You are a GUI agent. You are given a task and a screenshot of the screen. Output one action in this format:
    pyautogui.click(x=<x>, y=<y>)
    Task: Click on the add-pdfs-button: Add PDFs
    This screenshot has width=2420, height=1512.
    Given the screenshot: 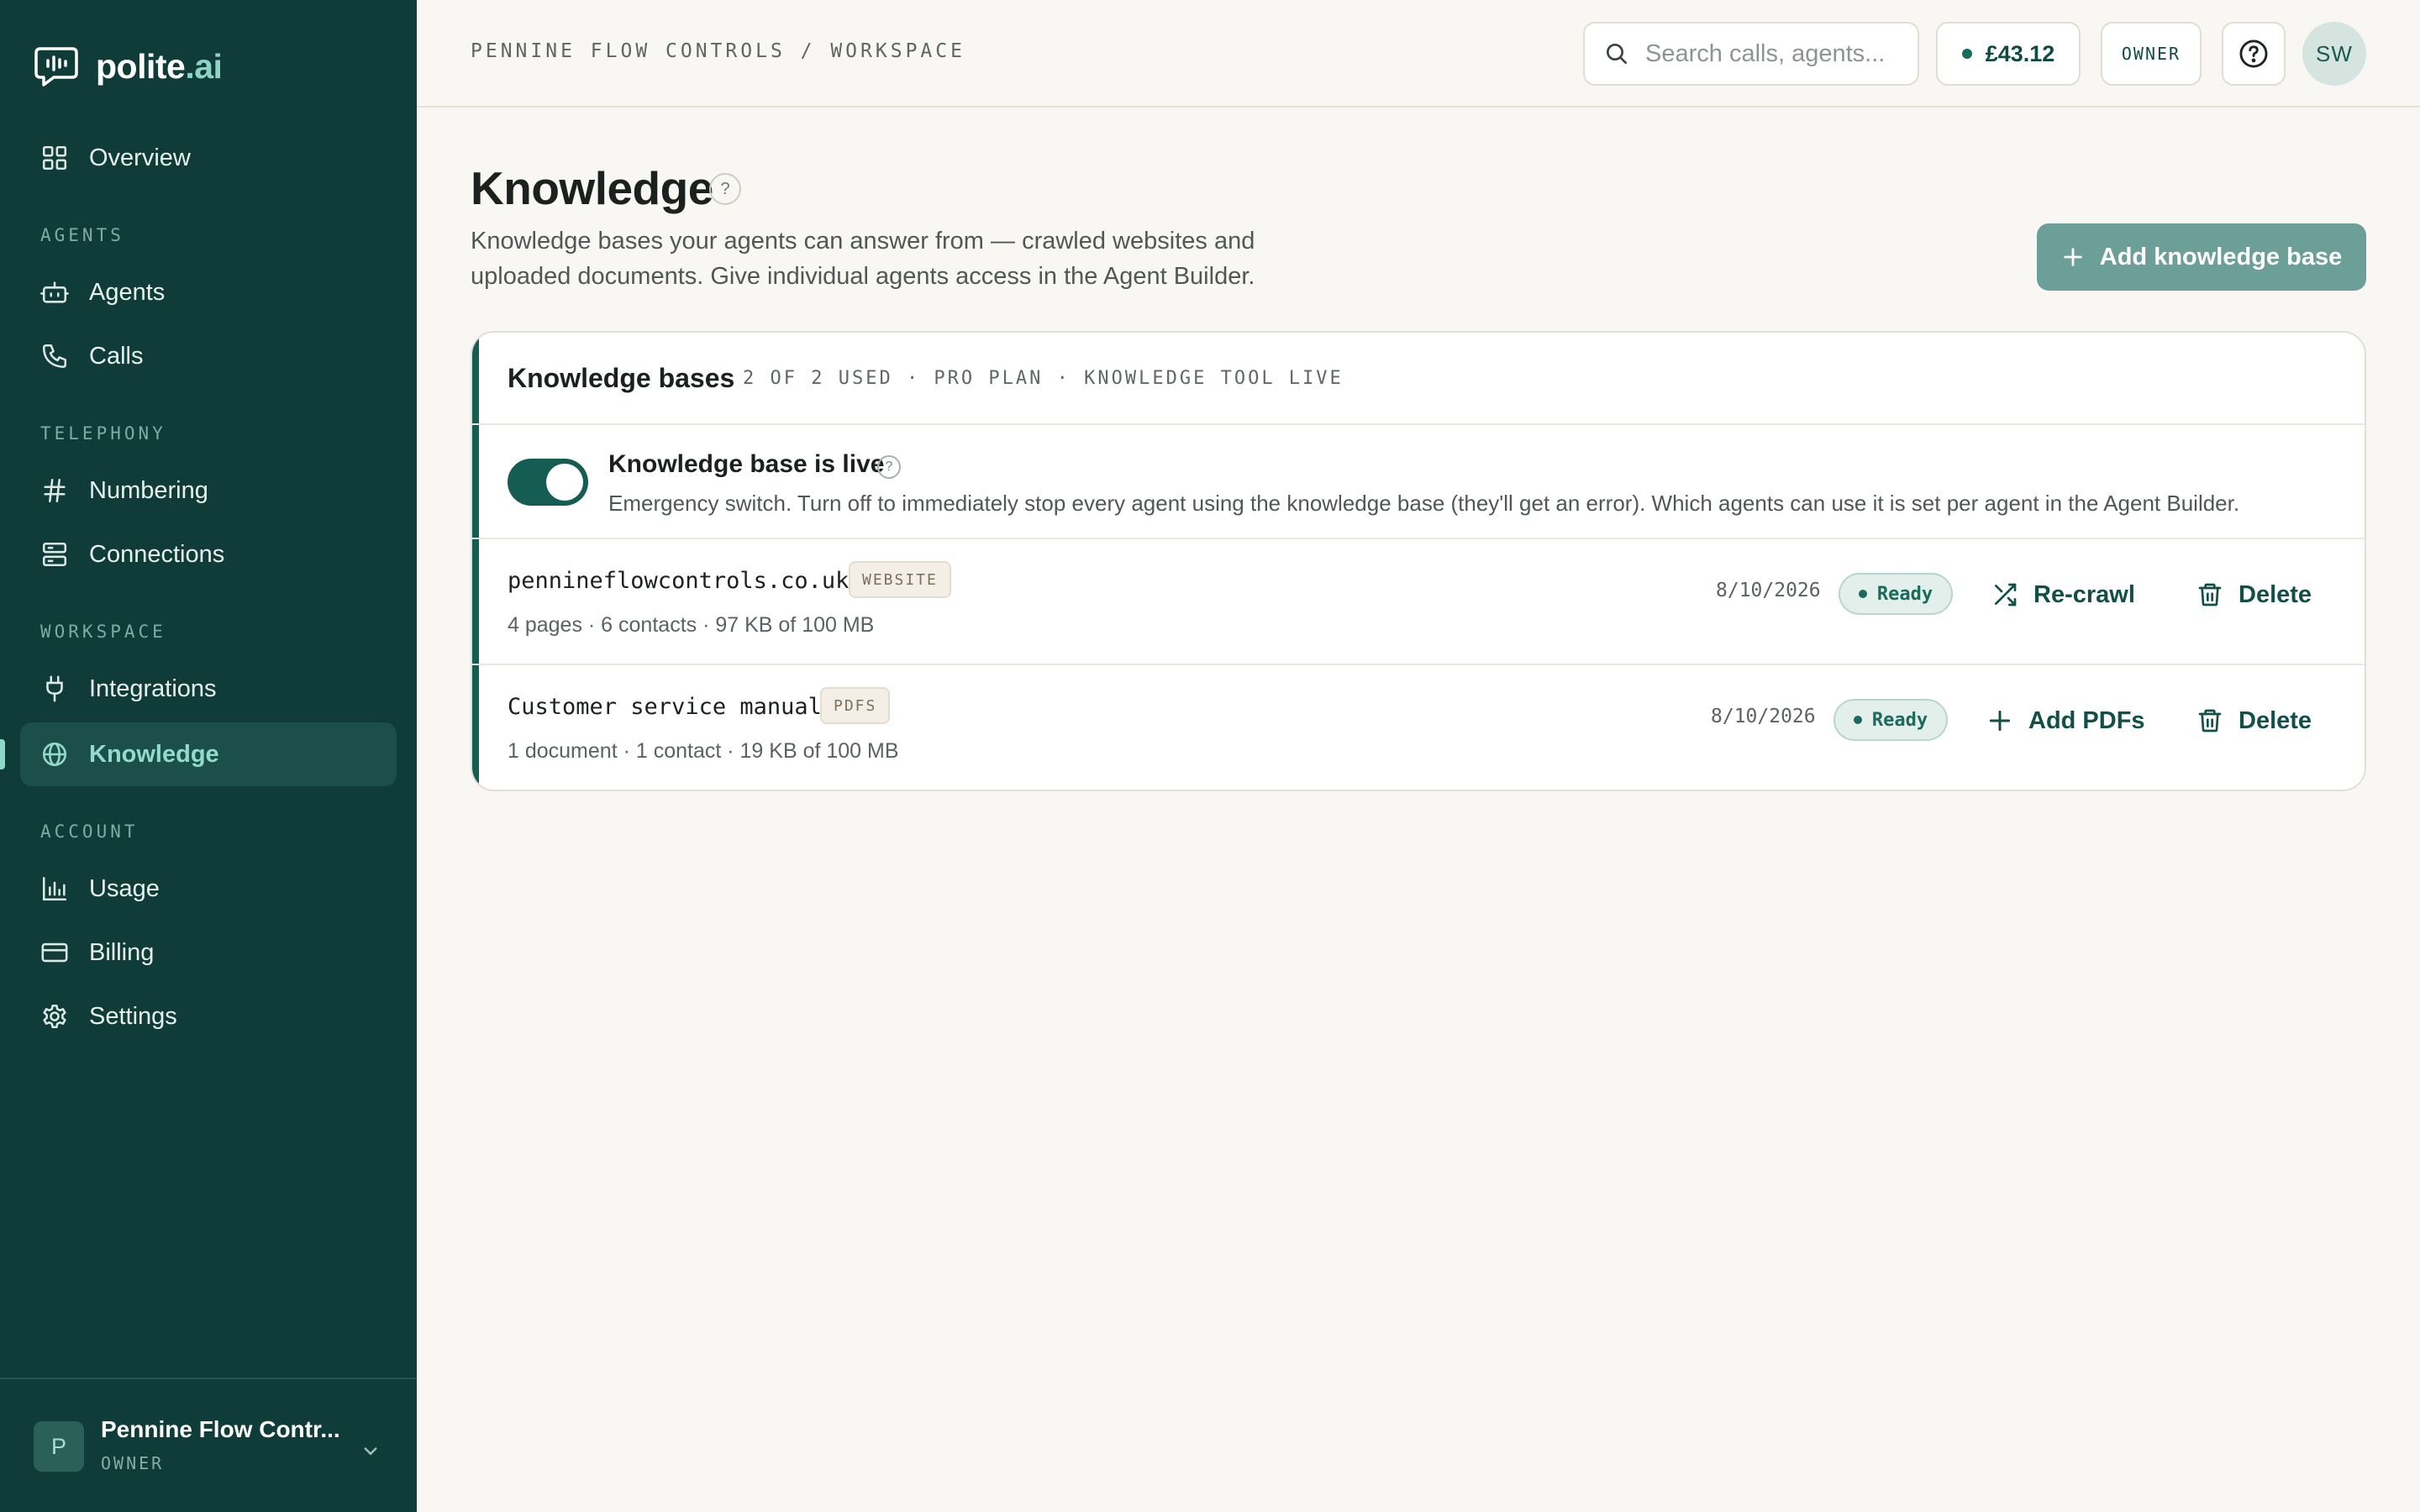 What is the action you would take?
    pyautogui.click(x=2065, y=721)
    